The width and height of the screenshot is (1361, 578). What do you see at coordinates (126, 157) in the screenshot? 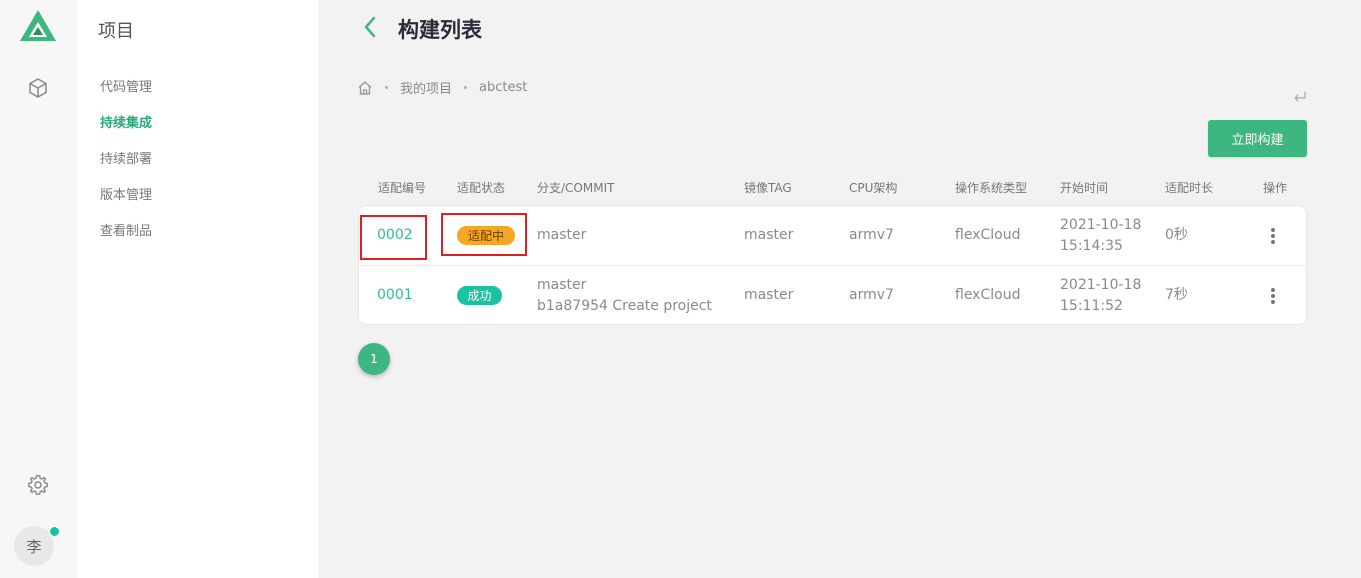
I see `sidenav-item-cd: 持续部署` at bounding box center [126, 157].